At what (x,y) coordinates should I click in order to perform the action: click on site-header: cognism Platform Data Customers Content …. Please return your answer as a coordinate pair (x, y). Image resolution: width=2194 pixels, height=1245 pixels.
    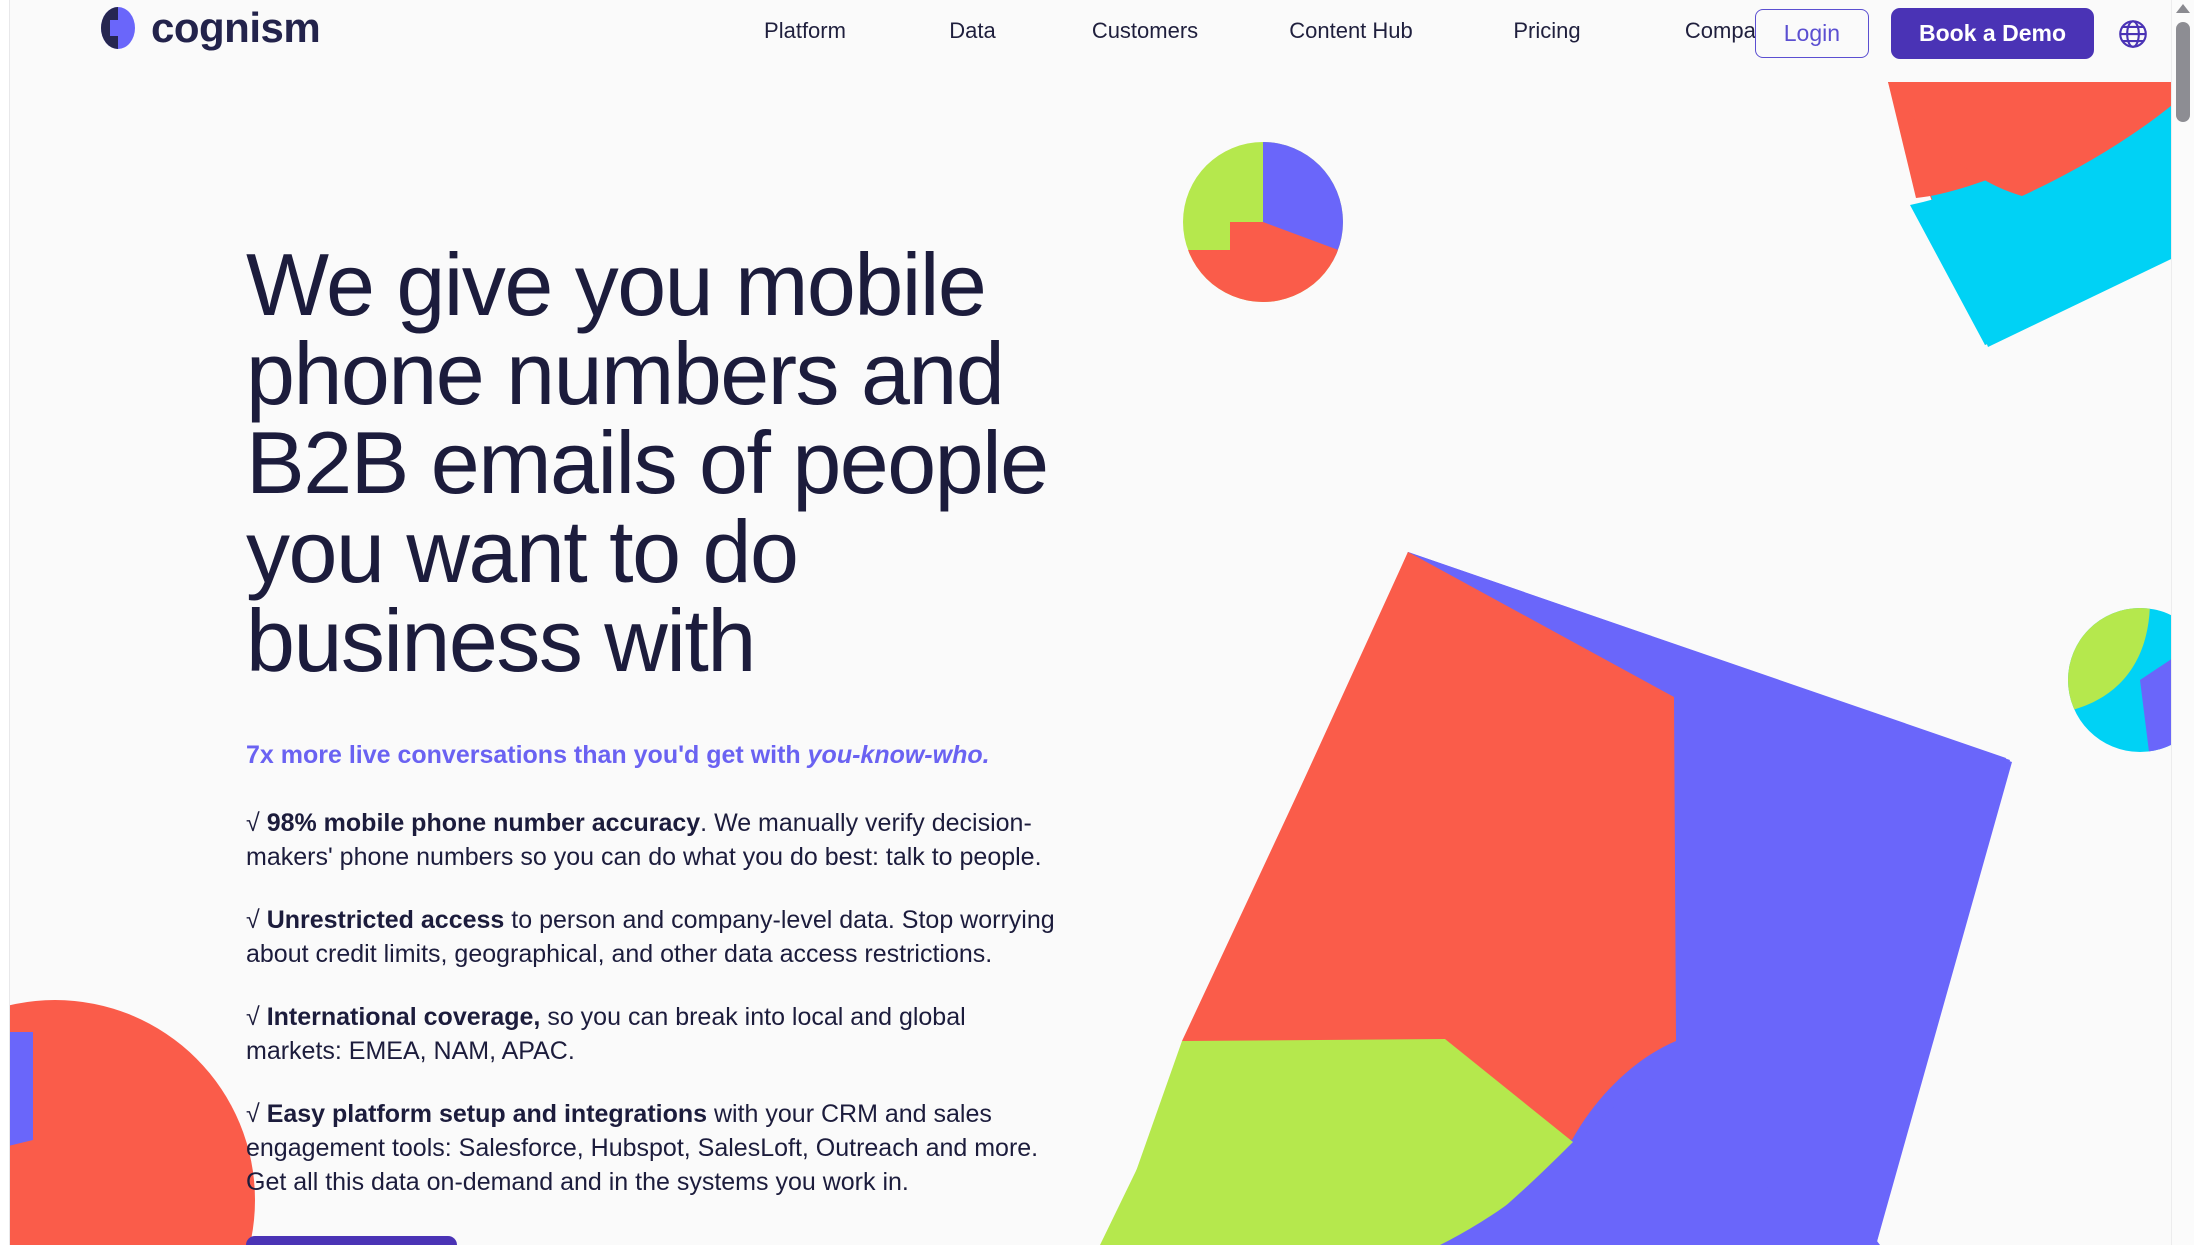
    Looking at the image, I should click on (1097, 35).